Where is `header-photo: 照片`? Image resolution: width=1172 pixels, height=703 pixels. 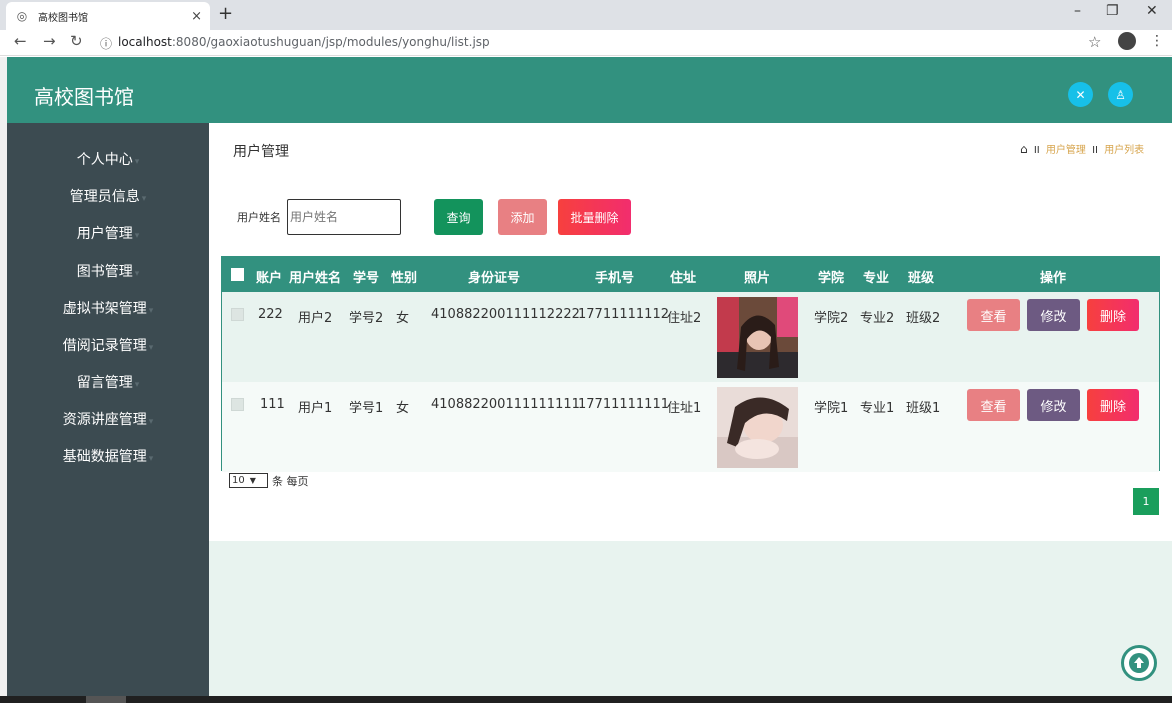
header-photo: 照片 is located at coordinates (757, 278).